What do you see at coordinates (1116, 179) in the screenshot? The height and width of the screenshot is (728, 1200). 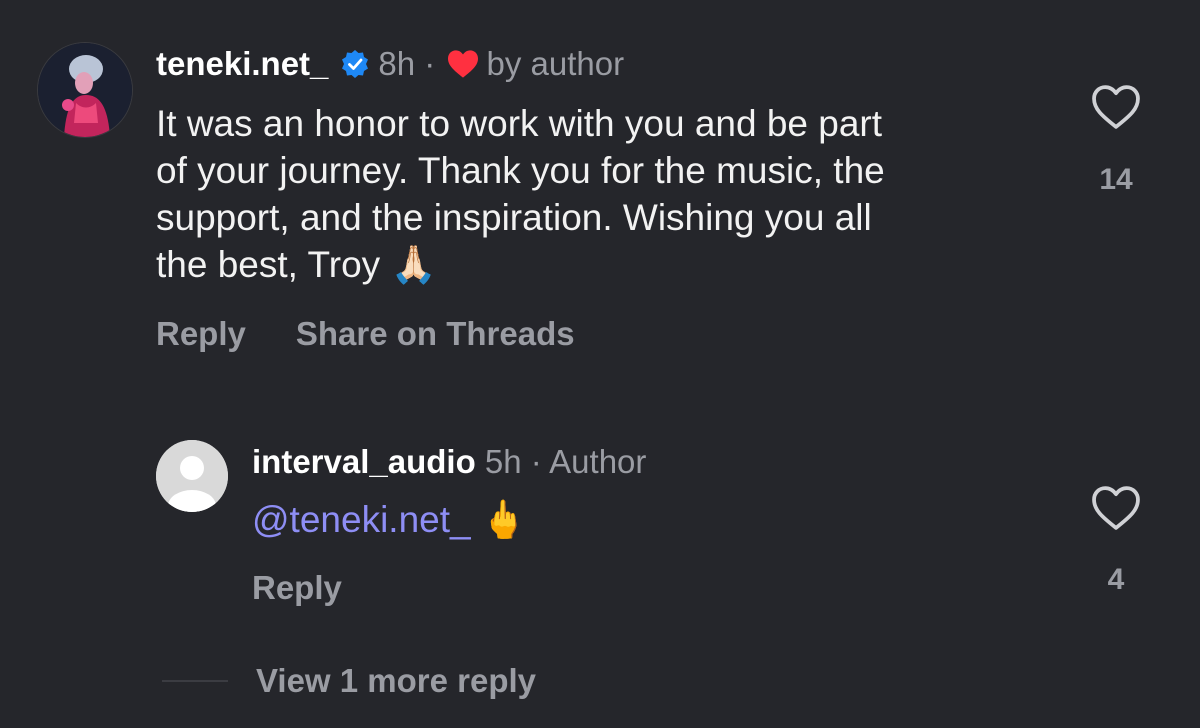 I see `like-count: 14` at bounding box center [1116, 179].